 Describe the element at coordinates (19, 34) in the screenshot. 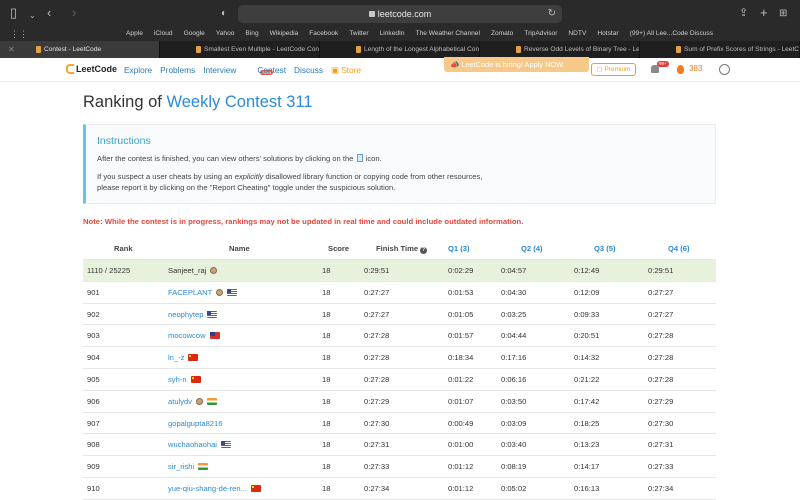

I see `favorites-grid-icon: ⋮⋮` at that location.